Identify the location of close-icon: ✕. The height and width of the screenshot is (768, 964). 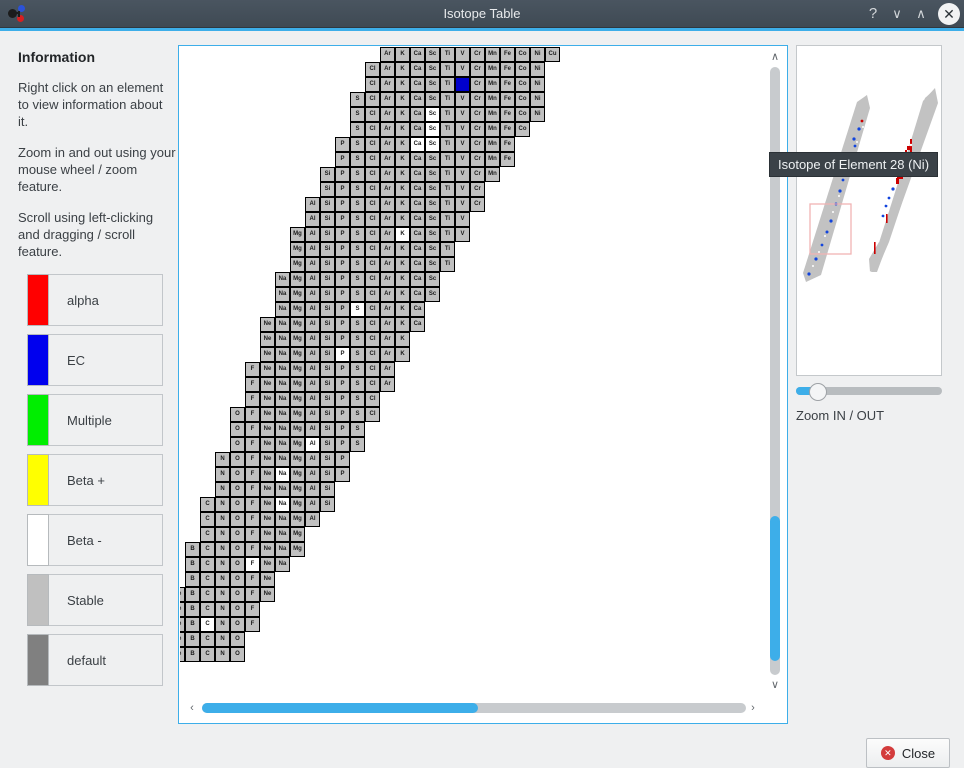
(949, 14).